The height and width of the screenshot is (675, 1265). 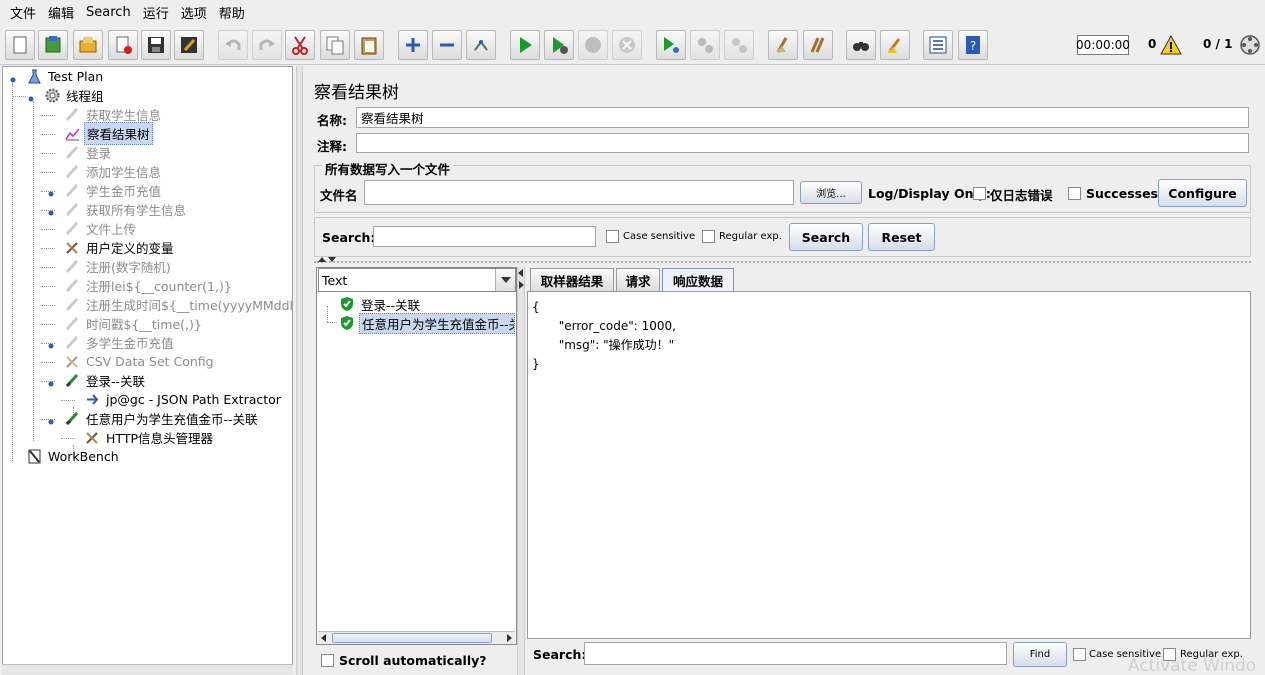 I want to click on bottom-case-sensitive-checkbox, so click(x=1079, y=654).